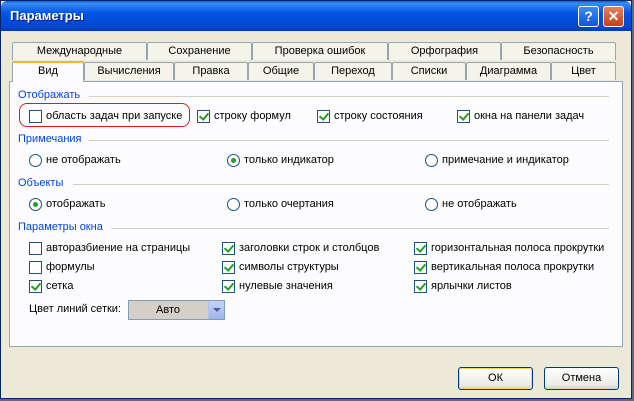 This screenshot has width=634, height=401. What do you see at coordinates (281, 71) in the screenshot?
I see `tab-general: Общие` at bounding box center [281, 71].